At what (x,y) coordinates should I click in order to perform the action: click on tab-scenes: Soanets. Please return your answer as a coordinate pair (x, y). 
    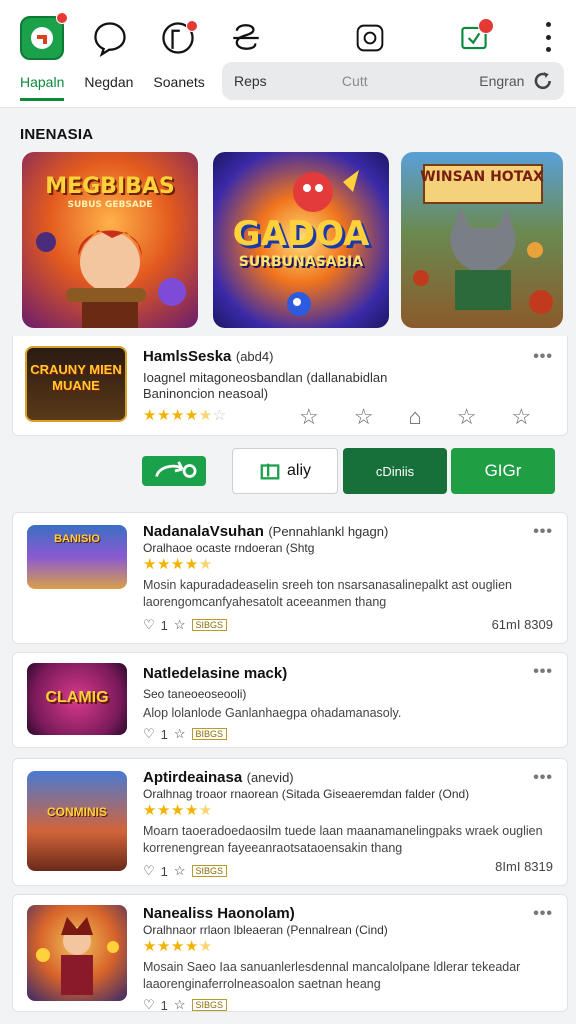
    Looking at the image, I should click on (178, 87).